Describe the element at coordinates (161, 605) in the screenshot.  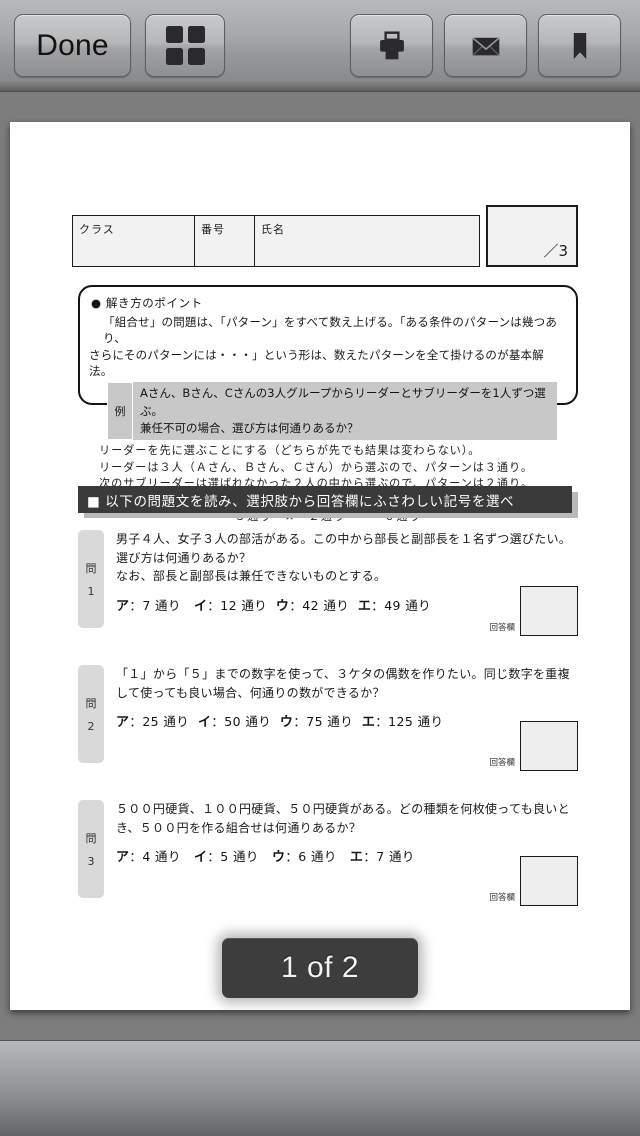
I see `question-1-option-value-a: 7 通り` at that location.